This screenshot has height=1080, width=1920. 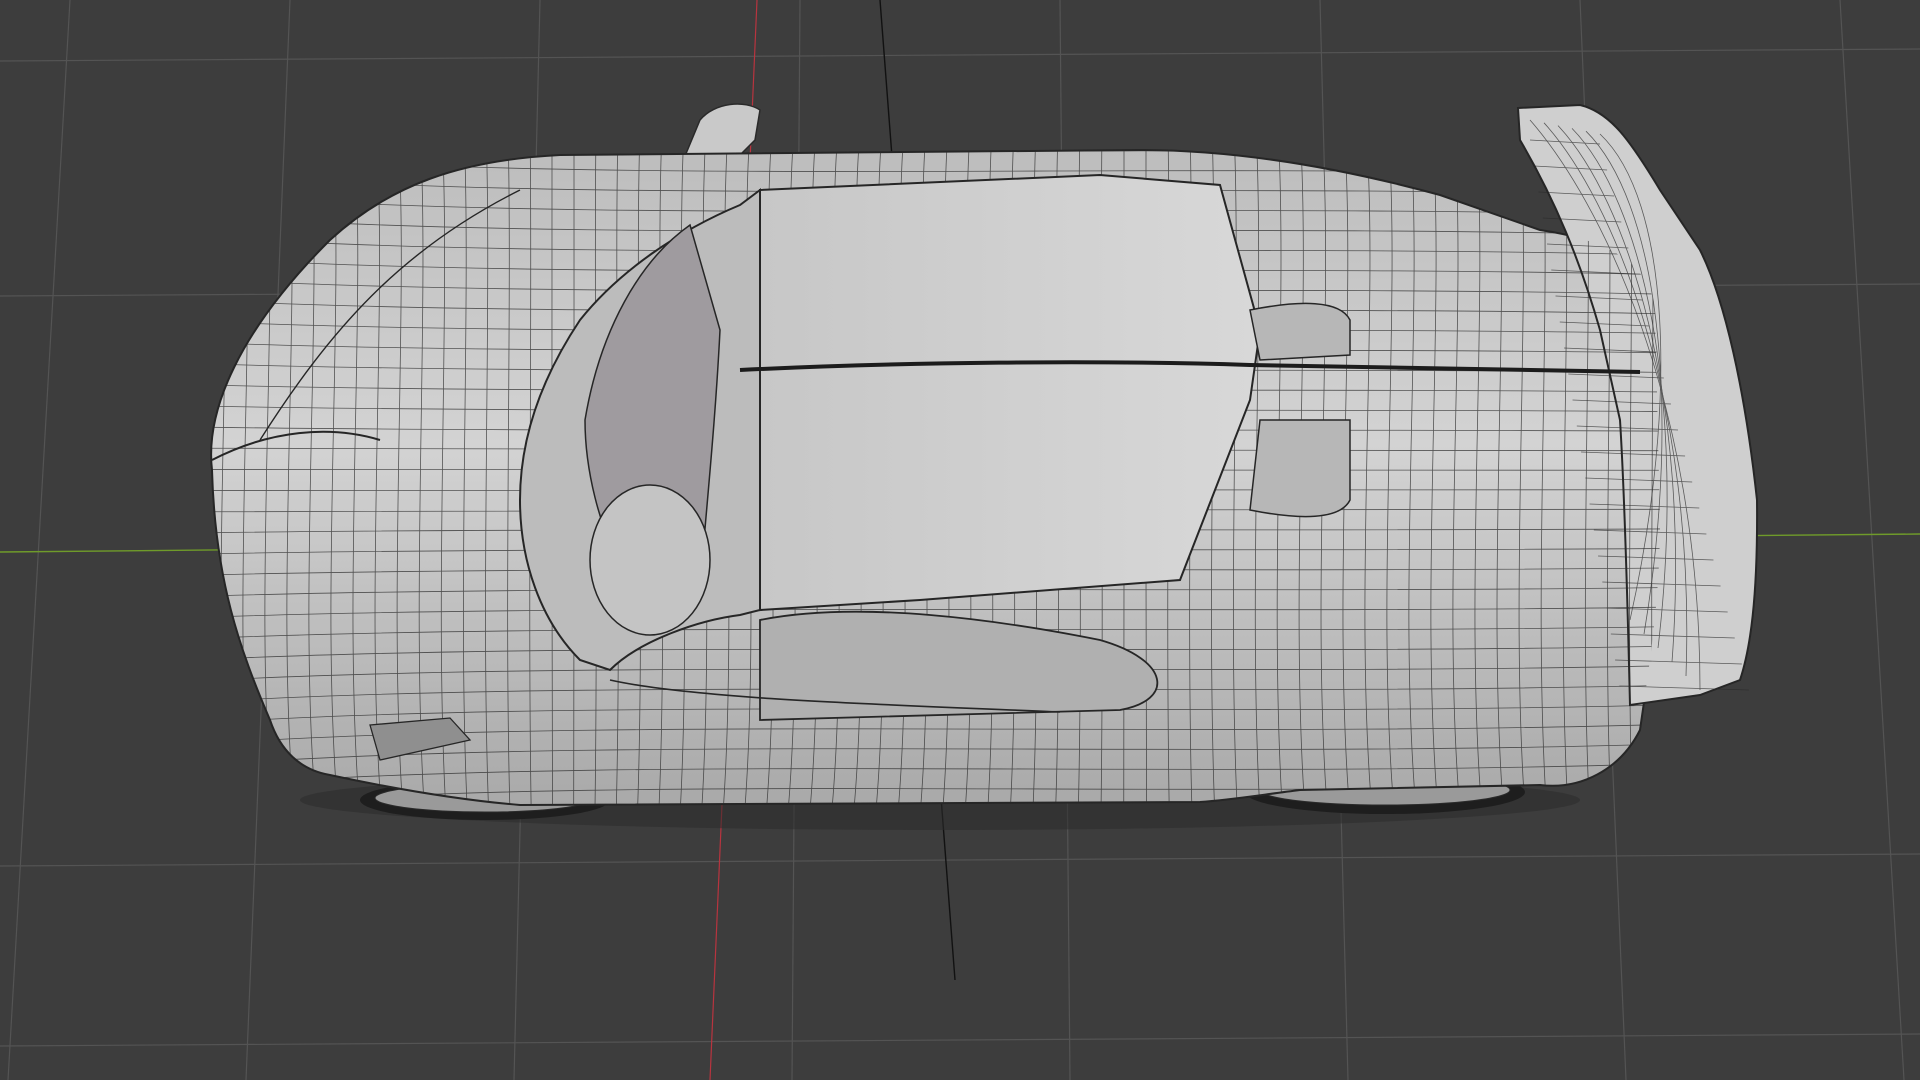 What do you see at coordinates (1010, 392) in the screenshot?
I see `roof-panel` at bounding box center [1010, 392].